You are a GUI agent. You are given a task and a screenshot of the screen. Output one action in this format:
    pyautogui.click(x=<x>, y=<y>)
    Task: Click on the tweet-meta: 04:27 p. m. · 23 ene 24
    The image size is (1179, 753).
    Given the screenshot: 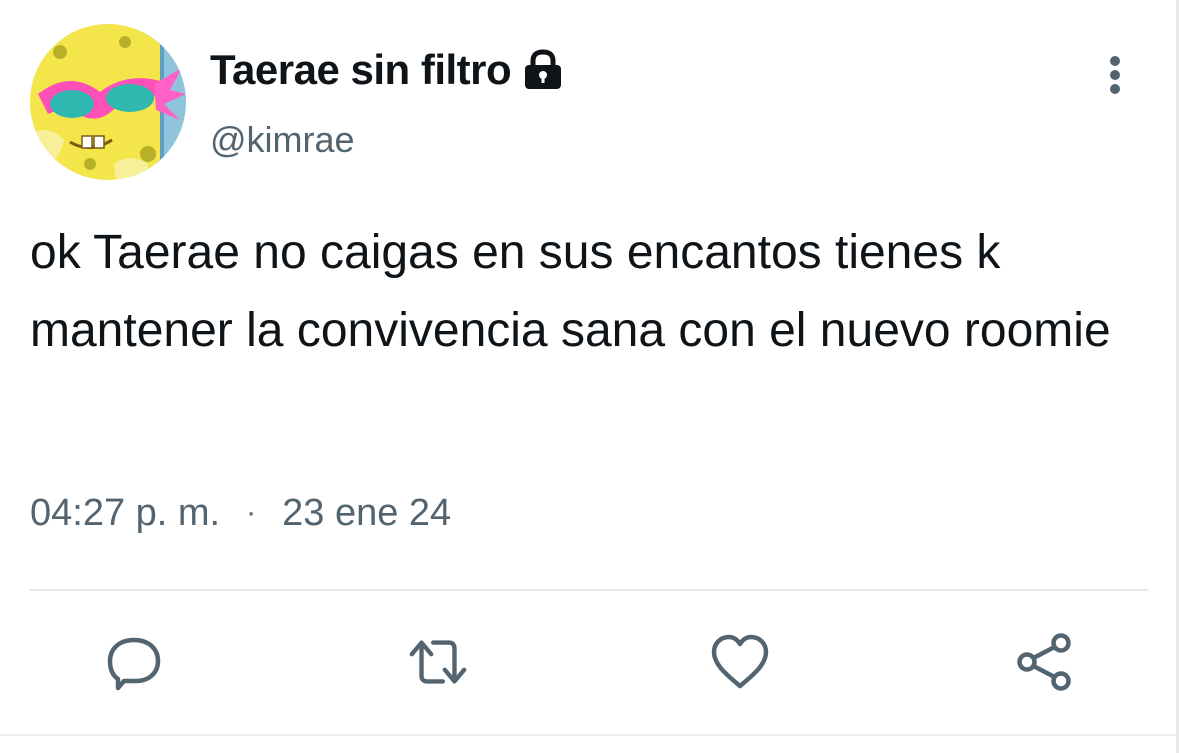 What is the action you would take?
    pyautogui.click(x=240, y=513)
    